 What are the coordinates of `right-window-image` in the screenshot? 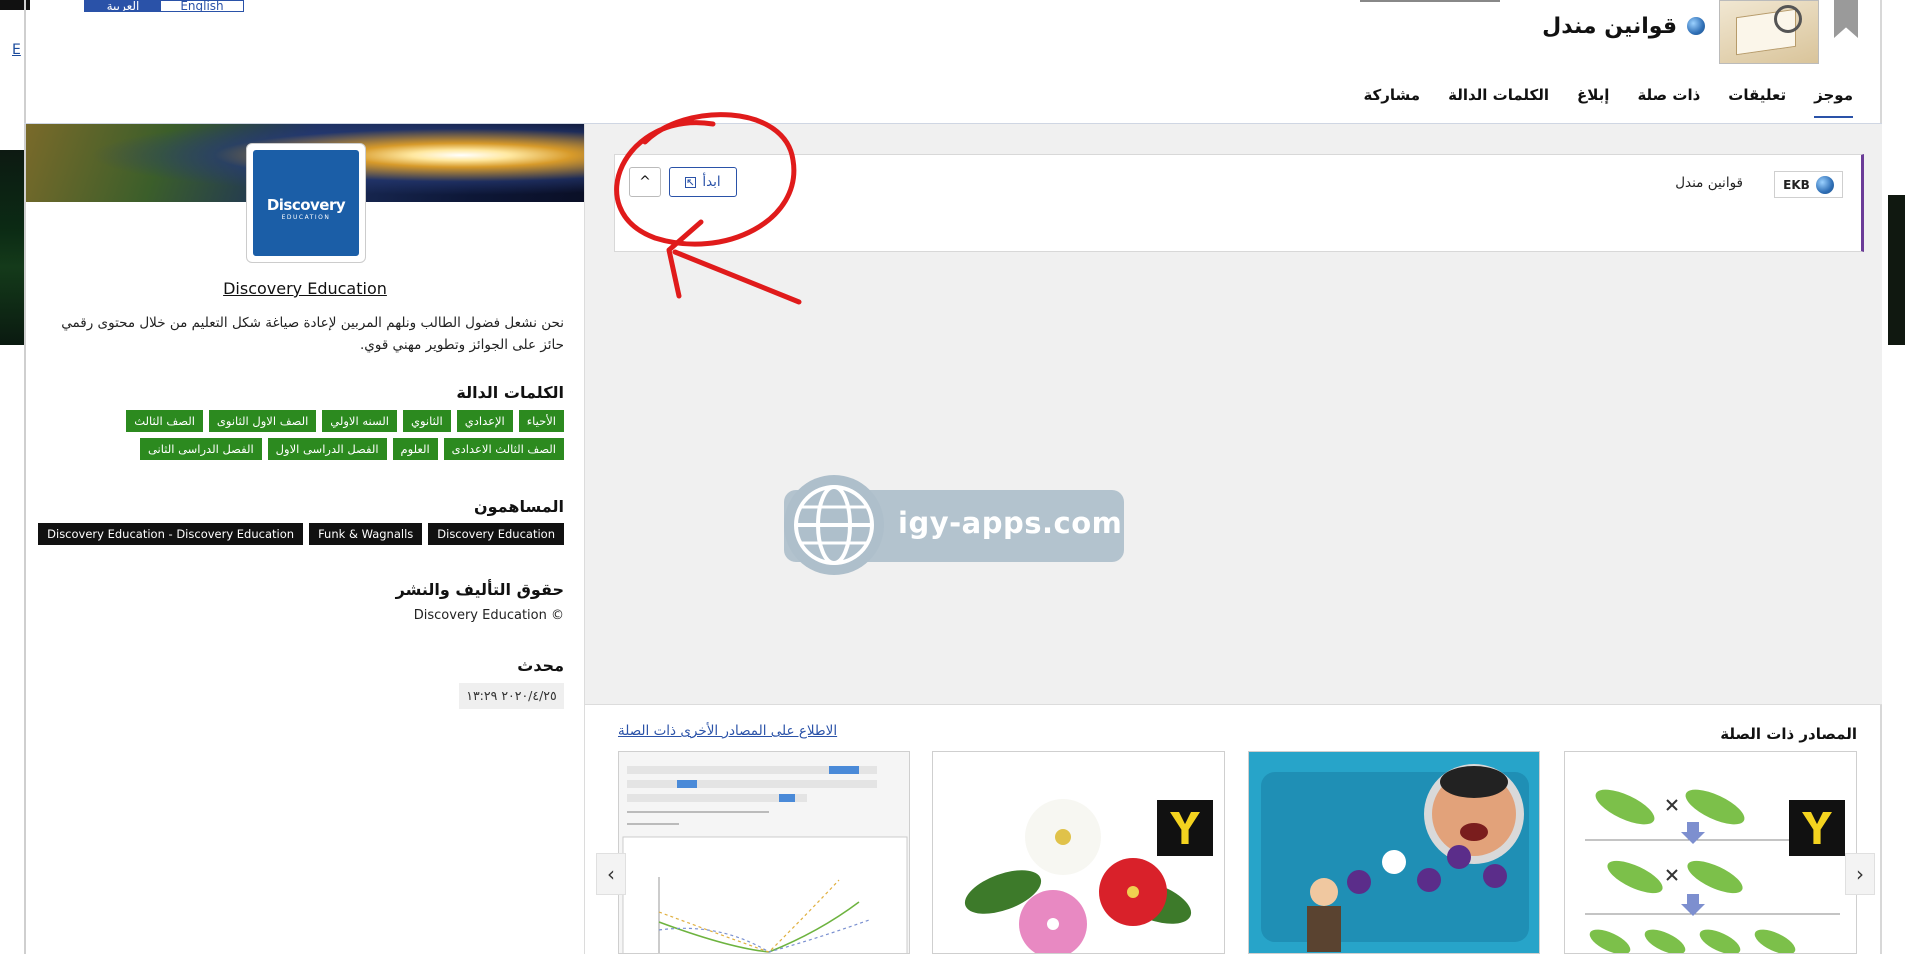 It's located at (1896, 270).